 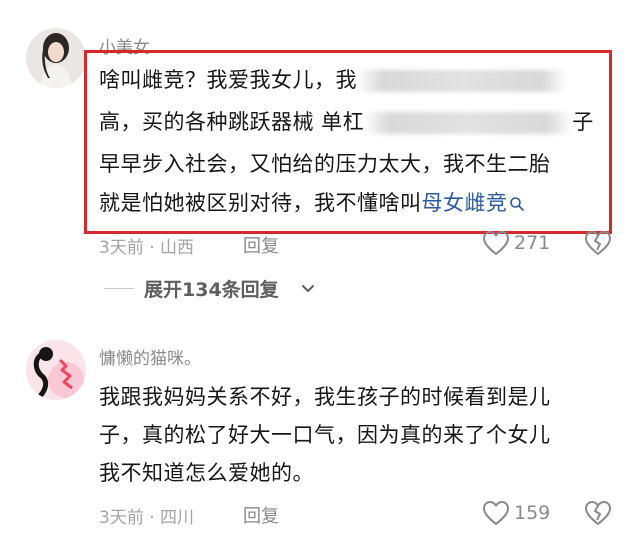 I want to click on username: 慵懒的猫咪。, so click(x=150, y=356).